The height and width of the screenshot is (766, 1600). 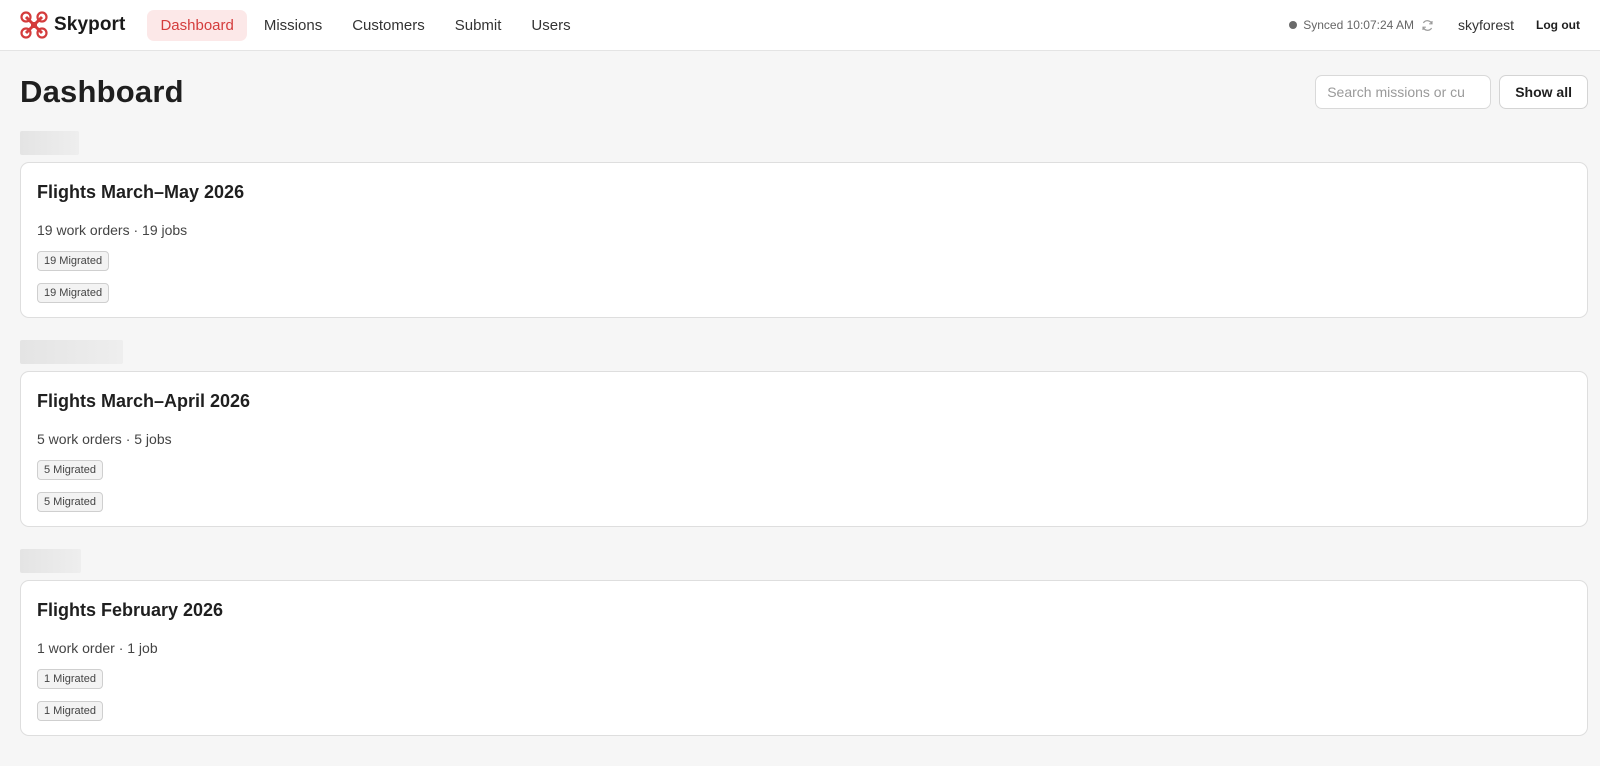 I want to click on navbar-right: Synced 10:07:24 AM skyforest Log out, so click(x=1434, y=25).